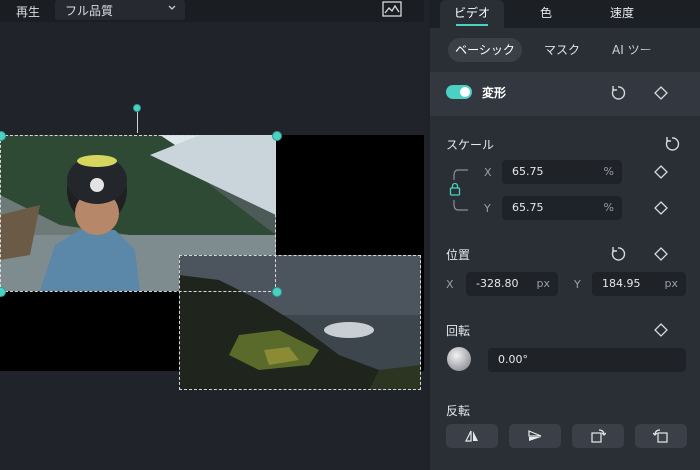  Describe the element at coordinates (137, 108) in the screenshot. I see `rotate-handle` at that location.